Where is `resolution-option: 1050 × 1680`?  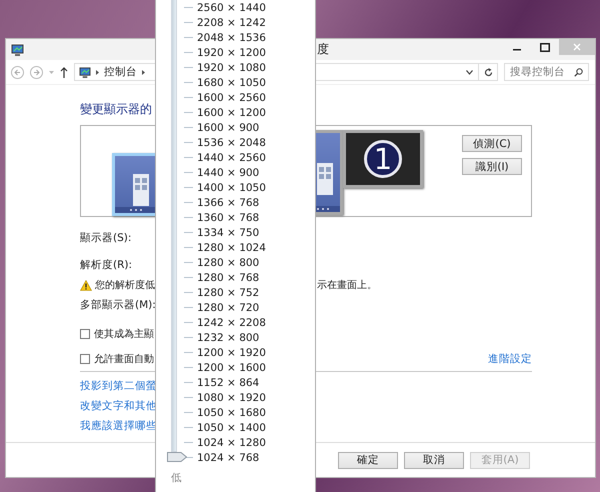 resolution-option: 1050 × 1680 is located at coordinates (231, 412).